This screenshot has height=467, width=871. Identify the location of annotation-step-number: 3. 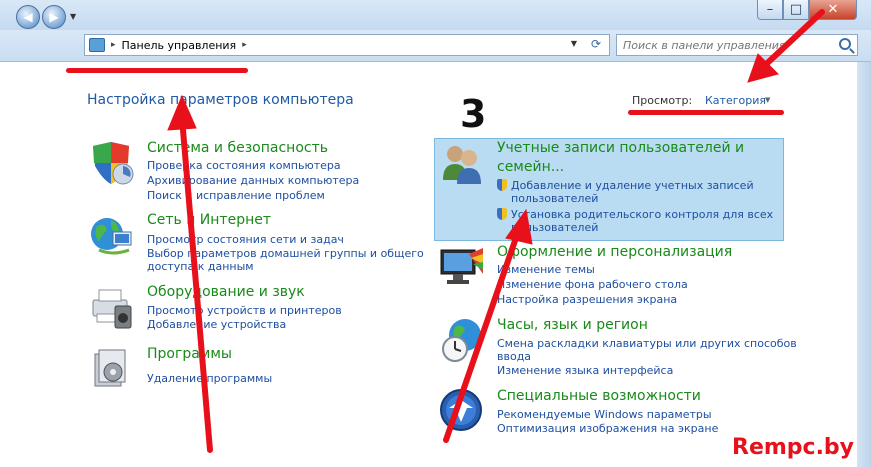
(473, 114).